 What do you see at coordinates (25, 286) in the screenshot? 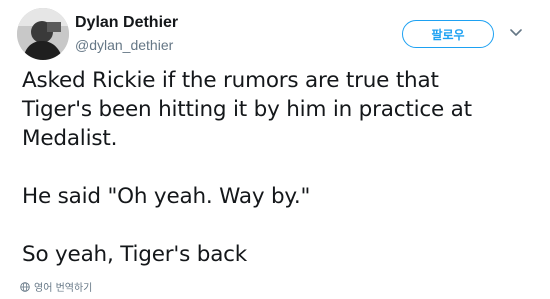
I see `globe-icon` at bounding box center [25, 286].